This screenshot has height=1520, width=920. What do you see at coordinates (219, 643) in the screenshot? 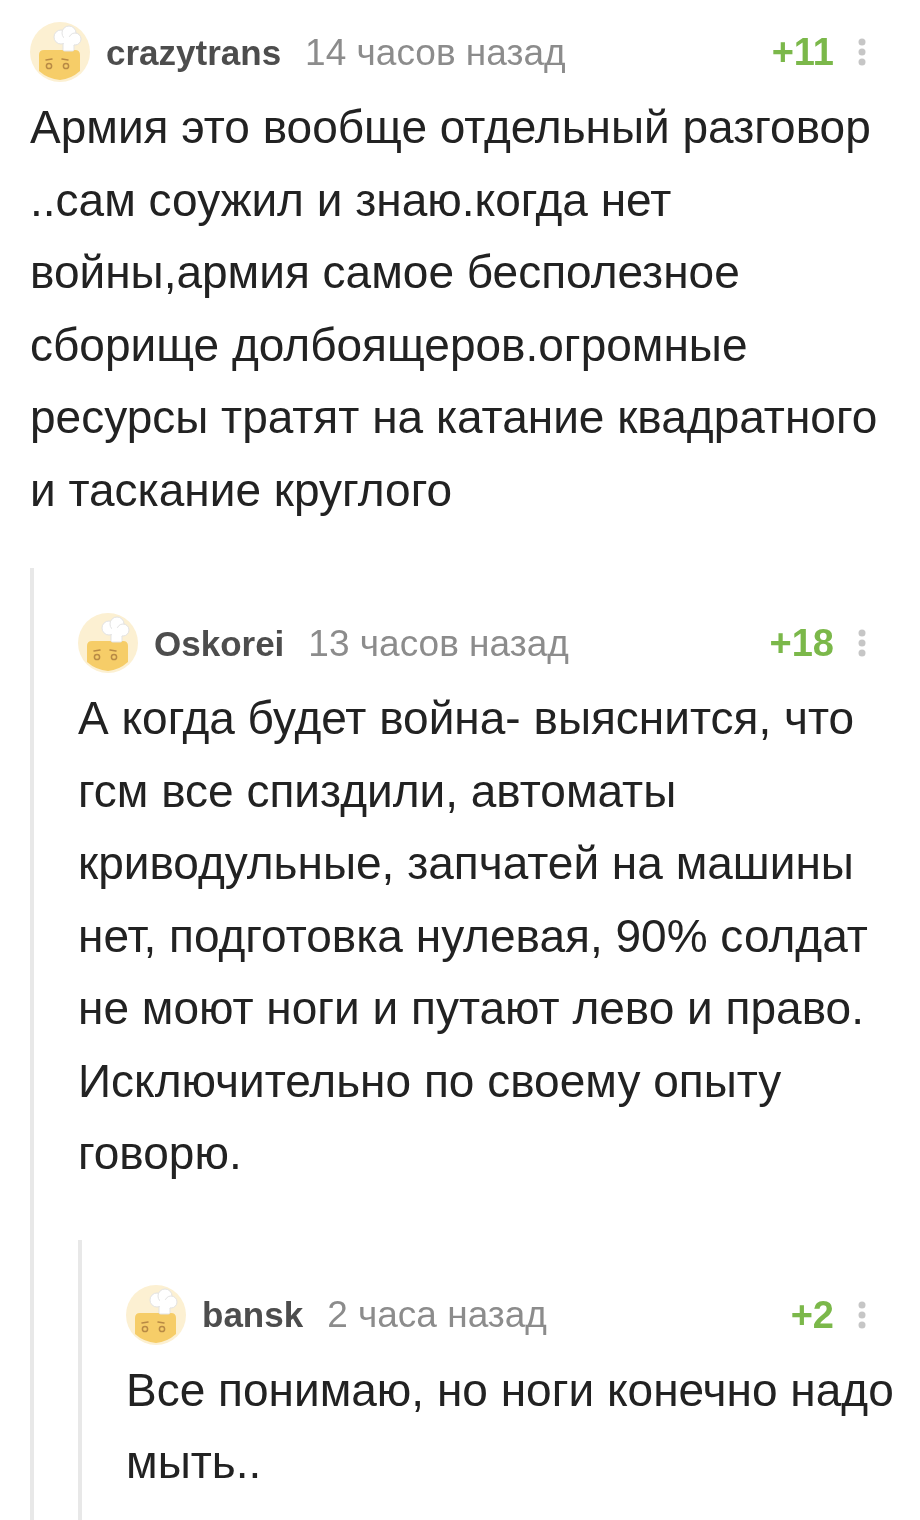
I see `username: Oskorei` at bounding box center [219, 643].